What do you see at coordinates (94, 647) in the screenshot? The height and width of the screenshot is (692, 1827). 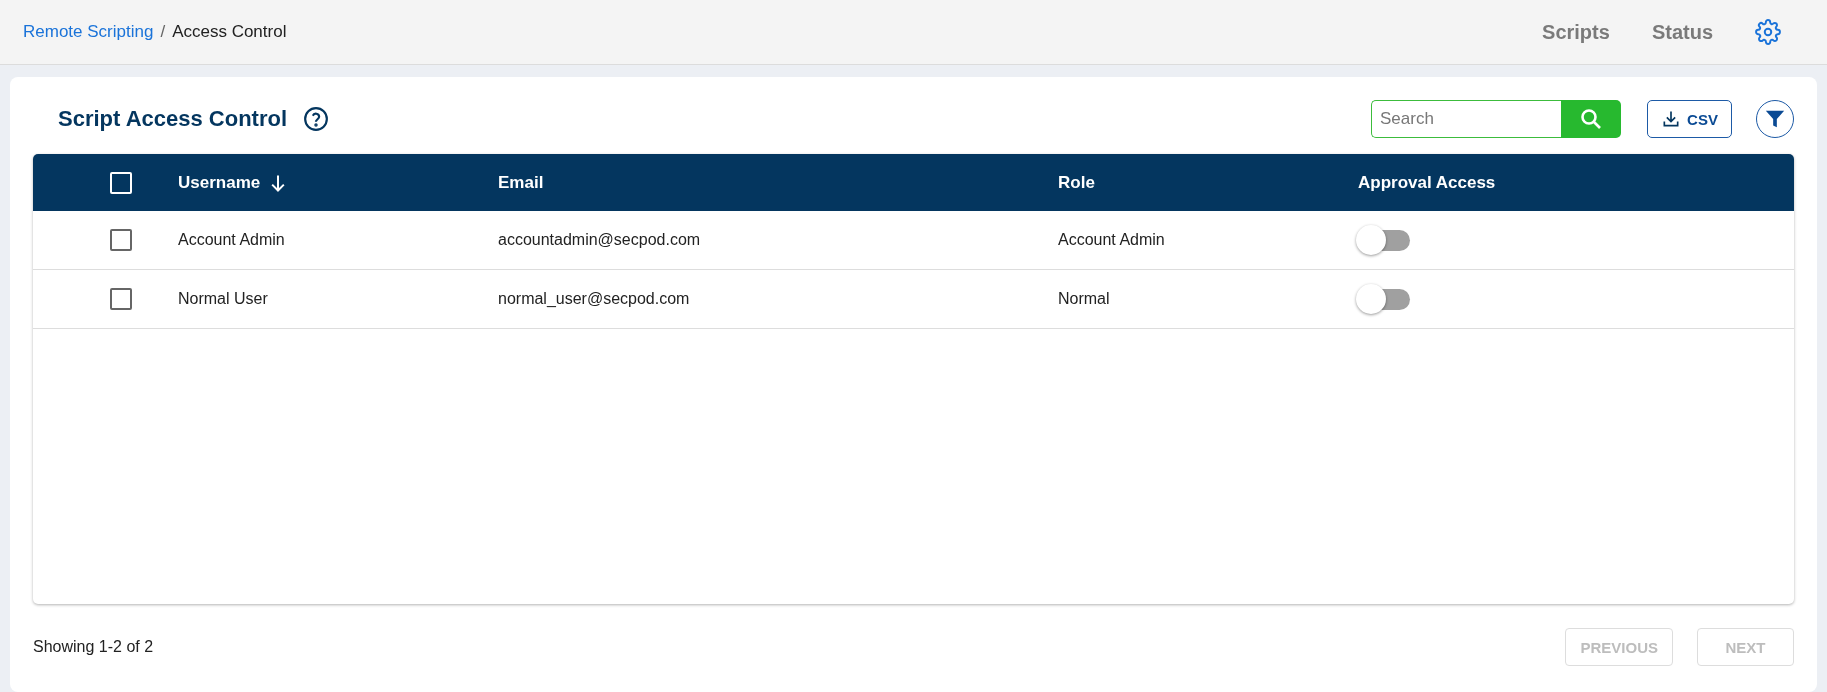 I see `pagination-summary: Showing 1-2 of 2` at bounding box center [94, 647].